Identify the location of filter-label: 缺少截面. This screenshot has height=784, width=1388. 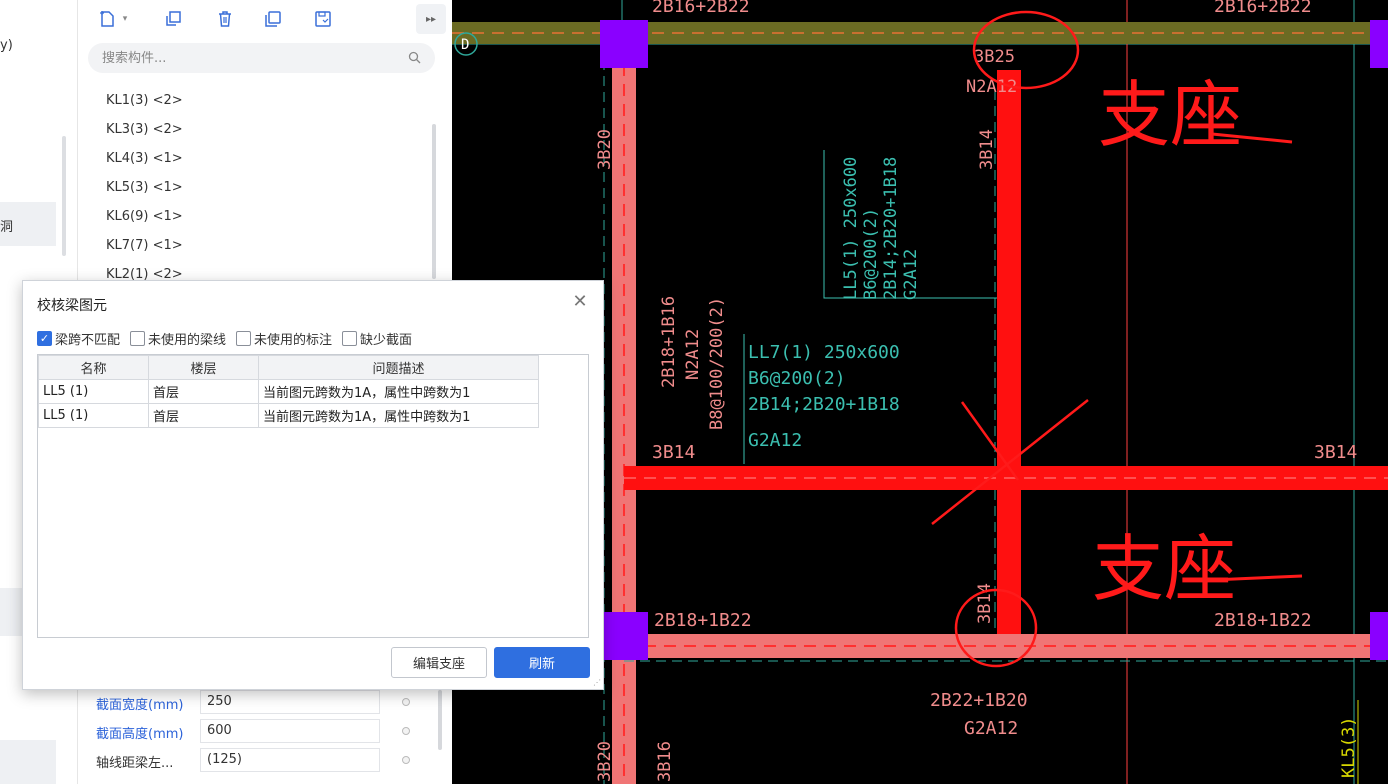
(386, 340).